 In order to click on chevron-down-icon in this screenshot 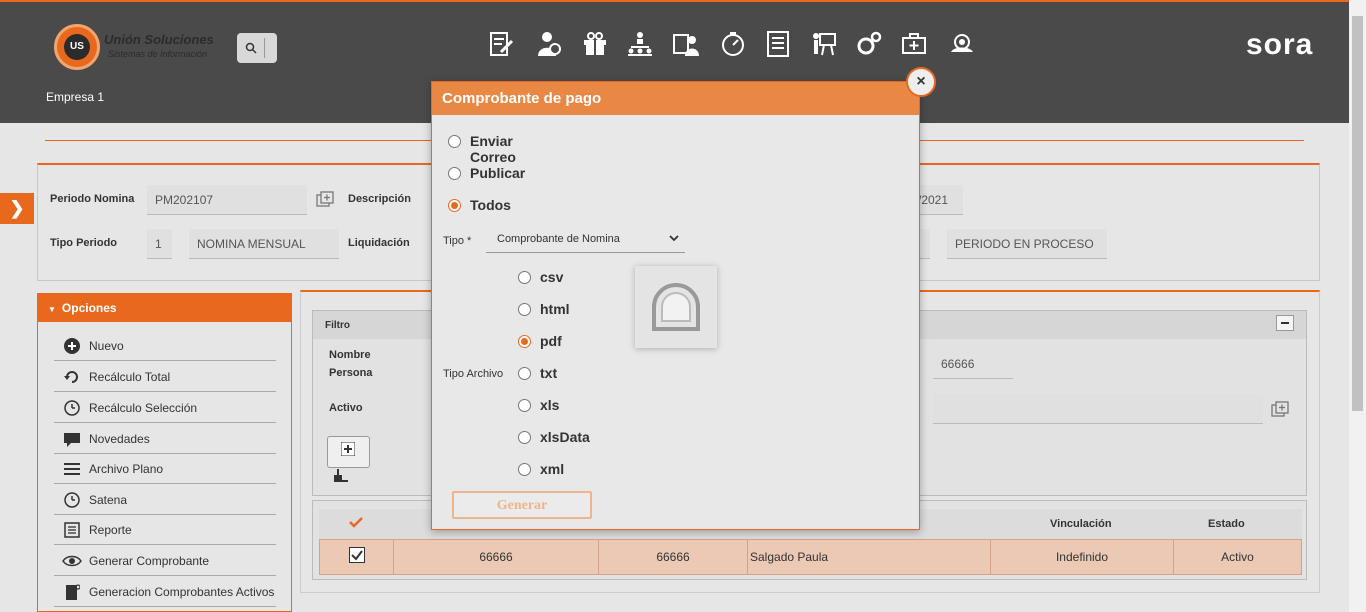, I will do `click(674, 238)`.